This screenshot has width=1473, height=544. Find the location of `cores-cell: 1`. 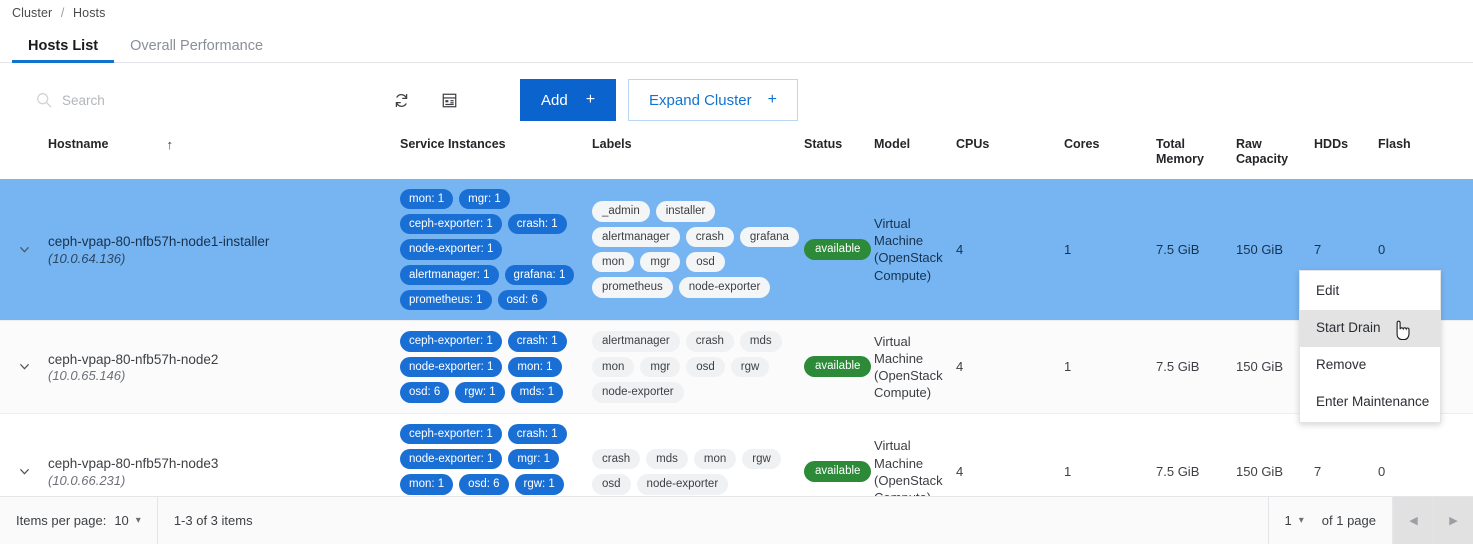

cores-cell: 1 is located at coordinates (1068, 249).